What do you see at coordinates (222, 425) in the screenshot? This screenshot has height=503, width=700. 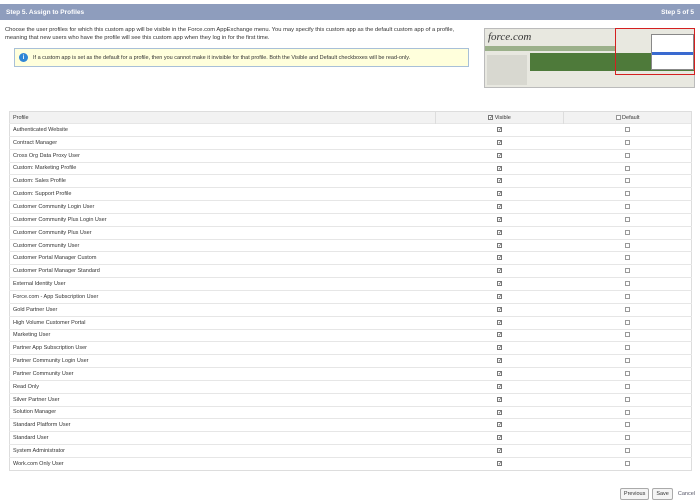 I see `profile-name: Standard Platform User` at bounding box center [222, 425].